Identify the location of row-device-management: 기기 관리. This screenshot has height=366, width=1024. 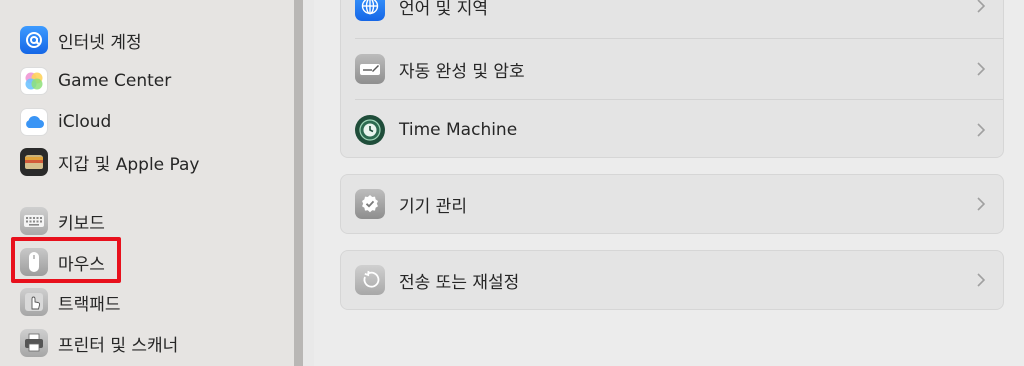
(672, 204).